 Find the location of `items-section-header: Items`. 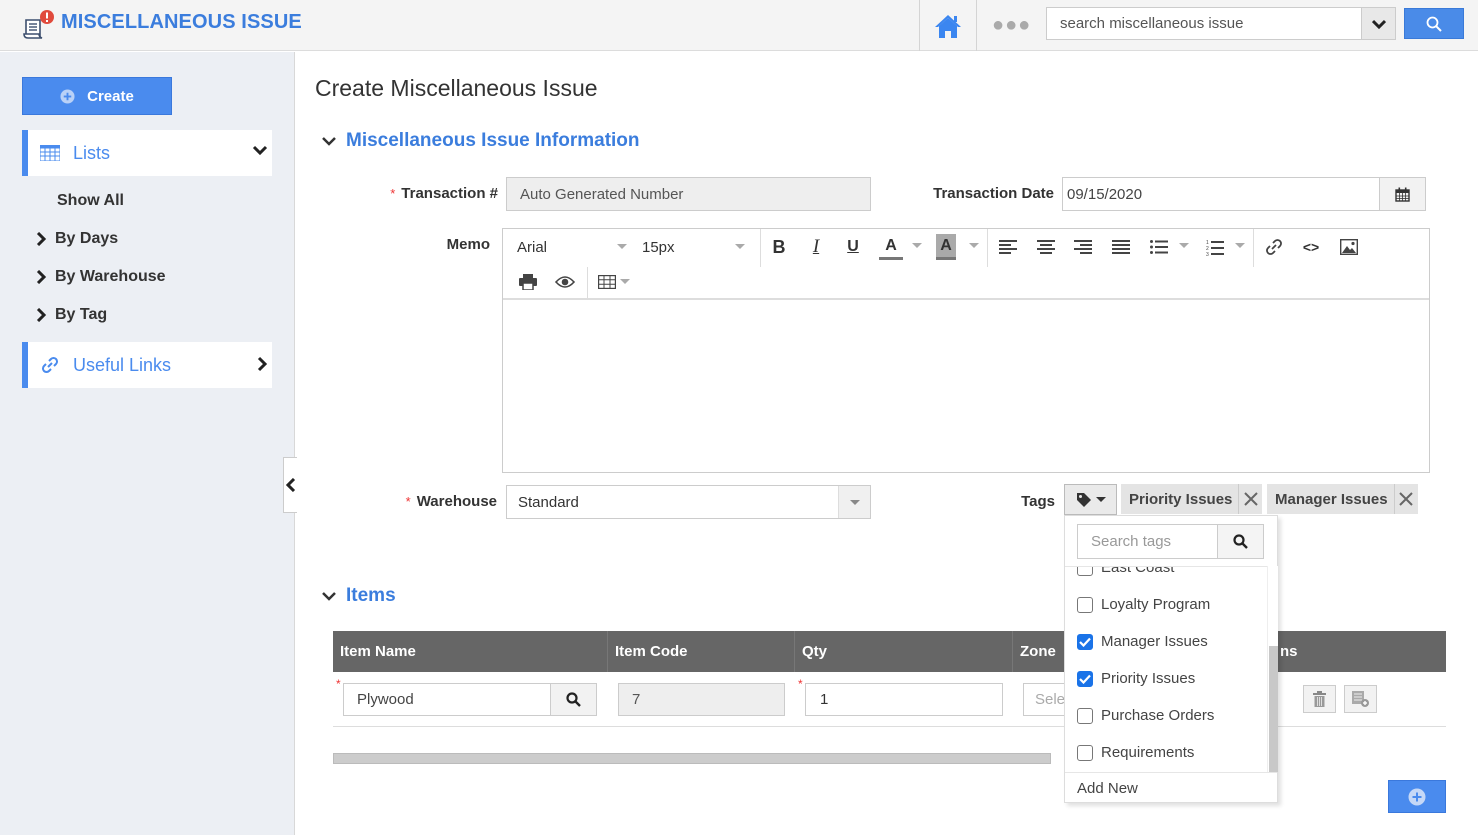

items-section-header: Items is located at coordinates (359, 596).